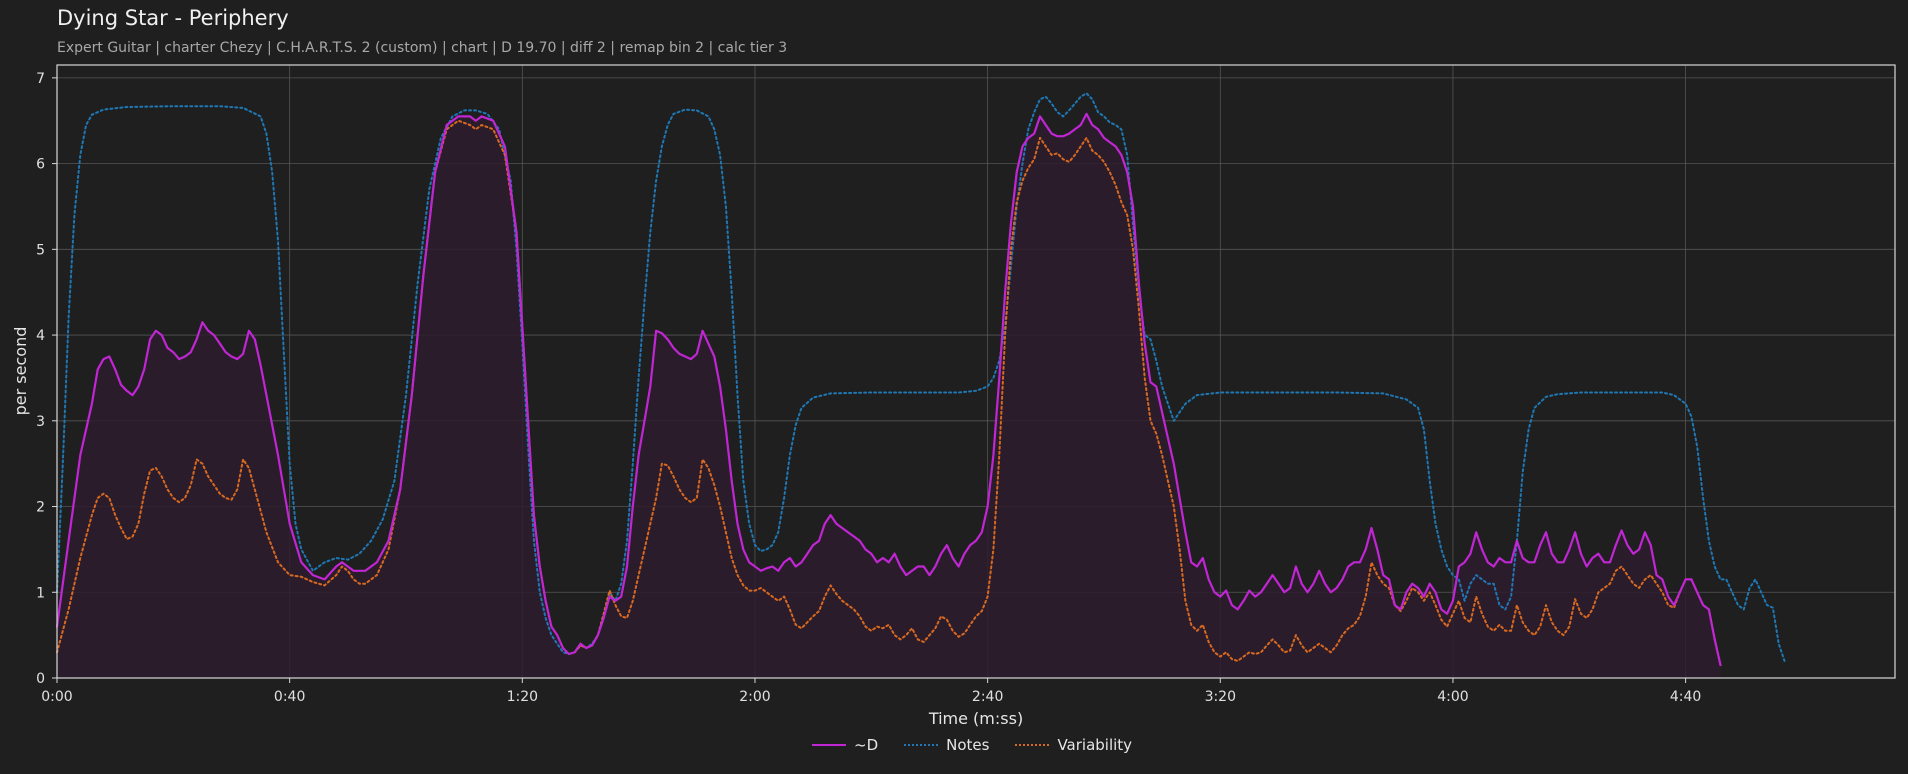  I want to click on legend-label-d: ~D, so click(866, 745).